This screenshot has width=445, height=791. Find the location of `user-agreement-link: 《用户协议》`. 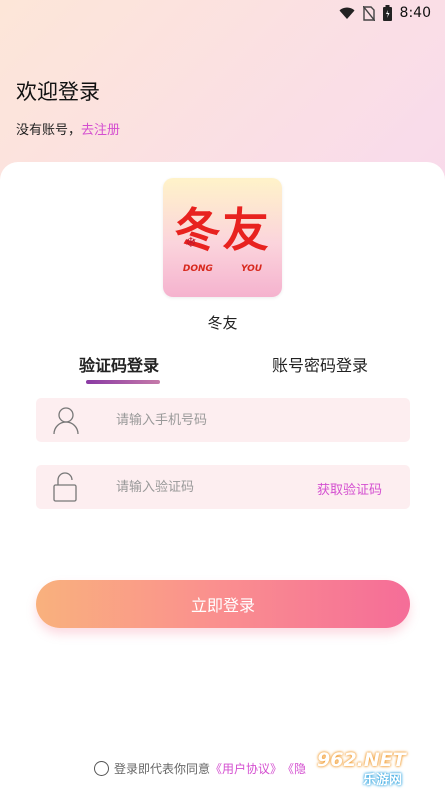

user-agreement-link: 《用户协议》 is located at coordinates (246, 768).